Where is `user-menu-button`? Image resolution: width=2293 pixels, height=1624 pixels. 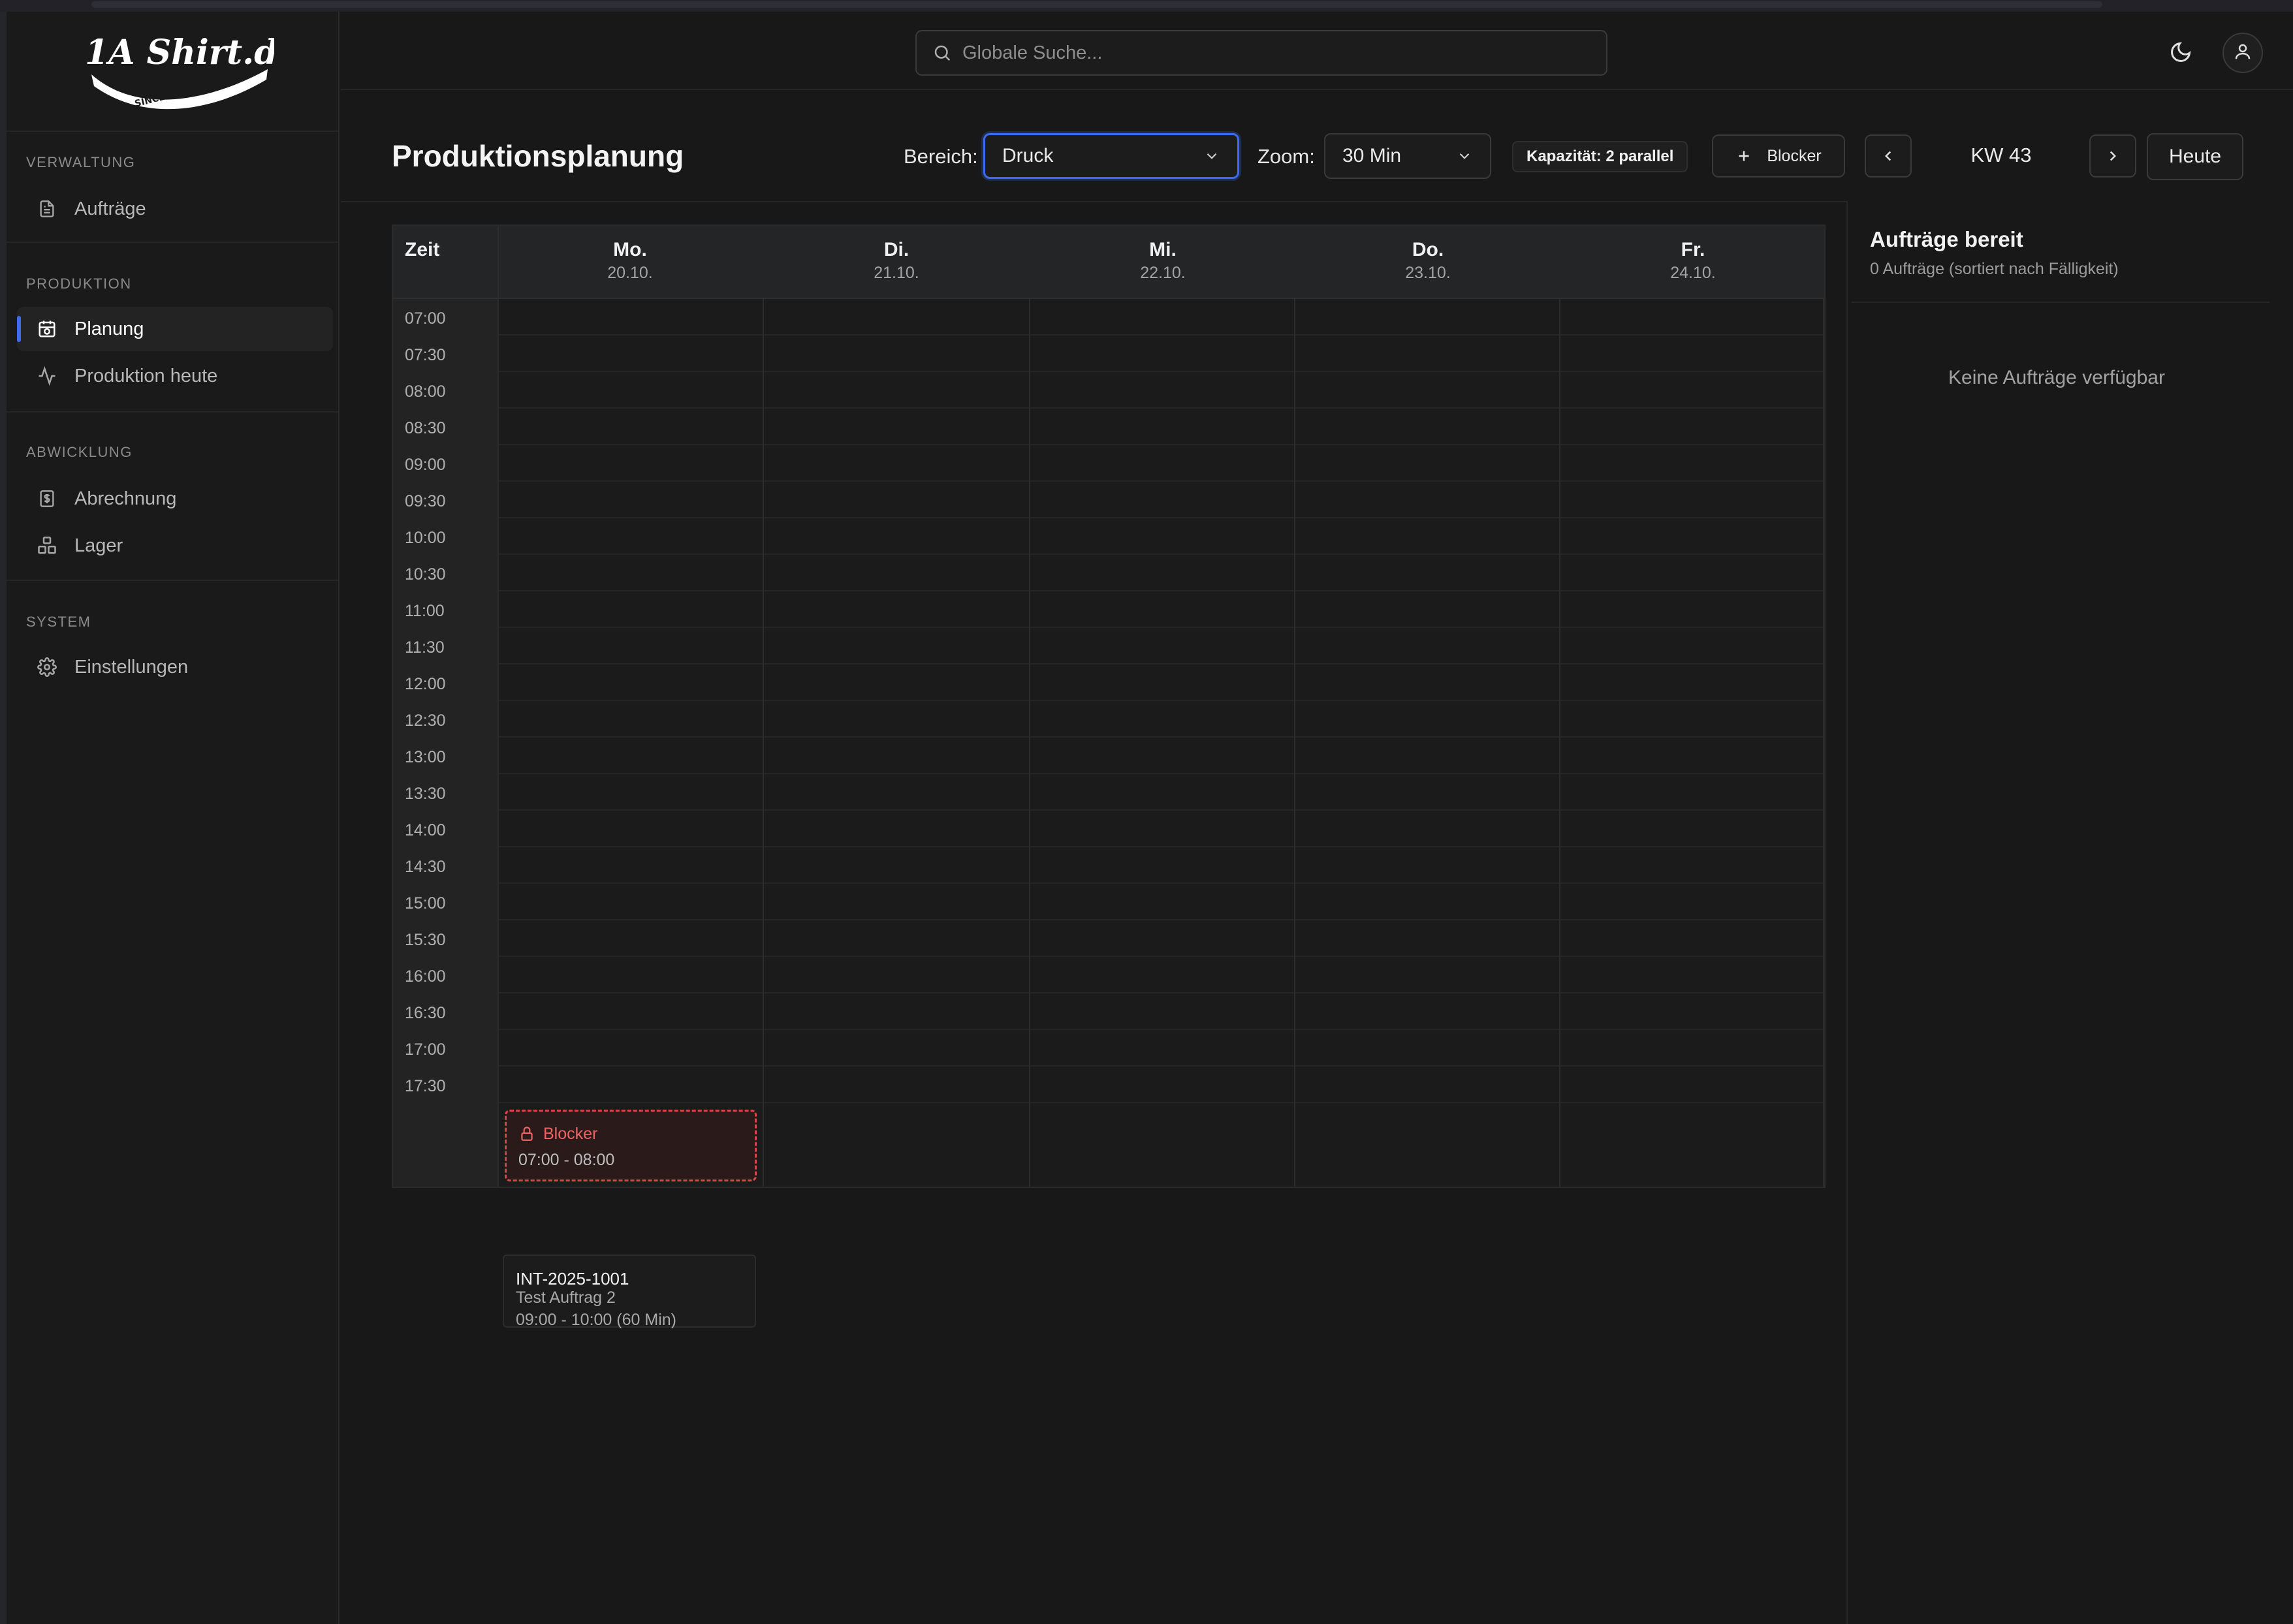
user-menu-button is located at coordinates (2242, 53).